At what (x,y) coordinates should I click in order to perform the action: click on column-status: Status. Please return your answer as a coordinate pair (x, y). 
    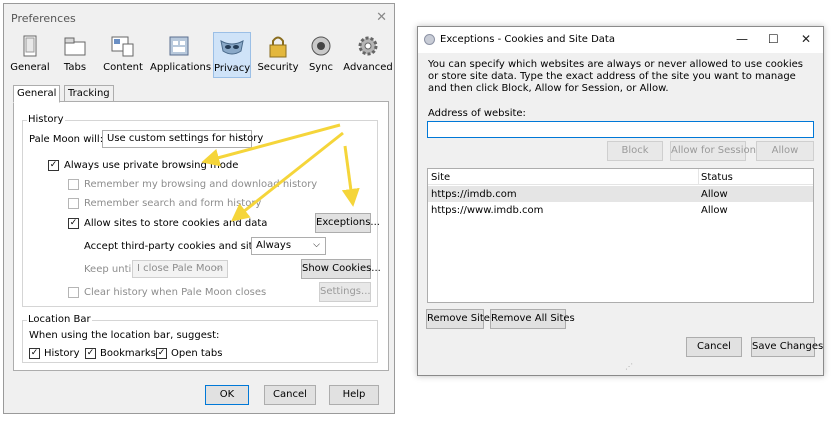
    Looking at the image, I should click on (717, 177).